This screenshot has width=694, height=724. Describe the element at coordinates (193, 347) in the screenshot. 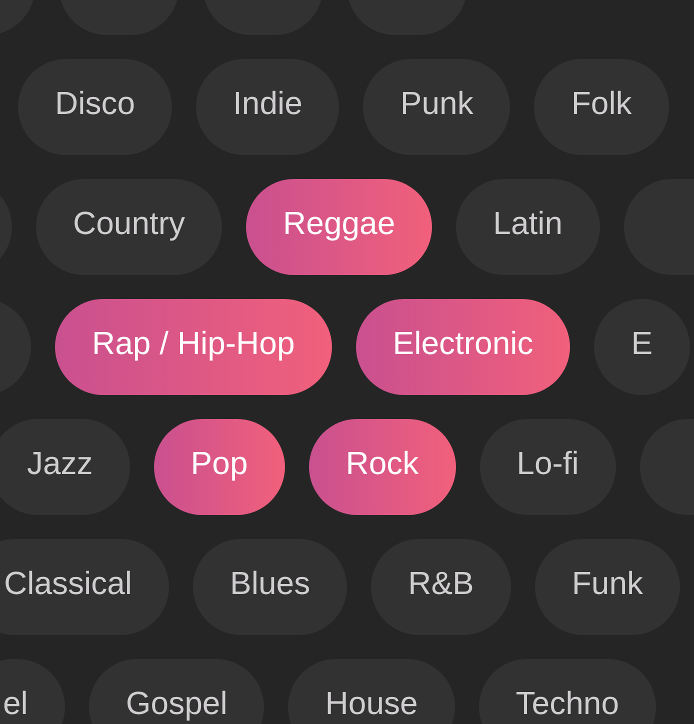

I see `genre-chip: Rap / Hip-Hop` at that location.